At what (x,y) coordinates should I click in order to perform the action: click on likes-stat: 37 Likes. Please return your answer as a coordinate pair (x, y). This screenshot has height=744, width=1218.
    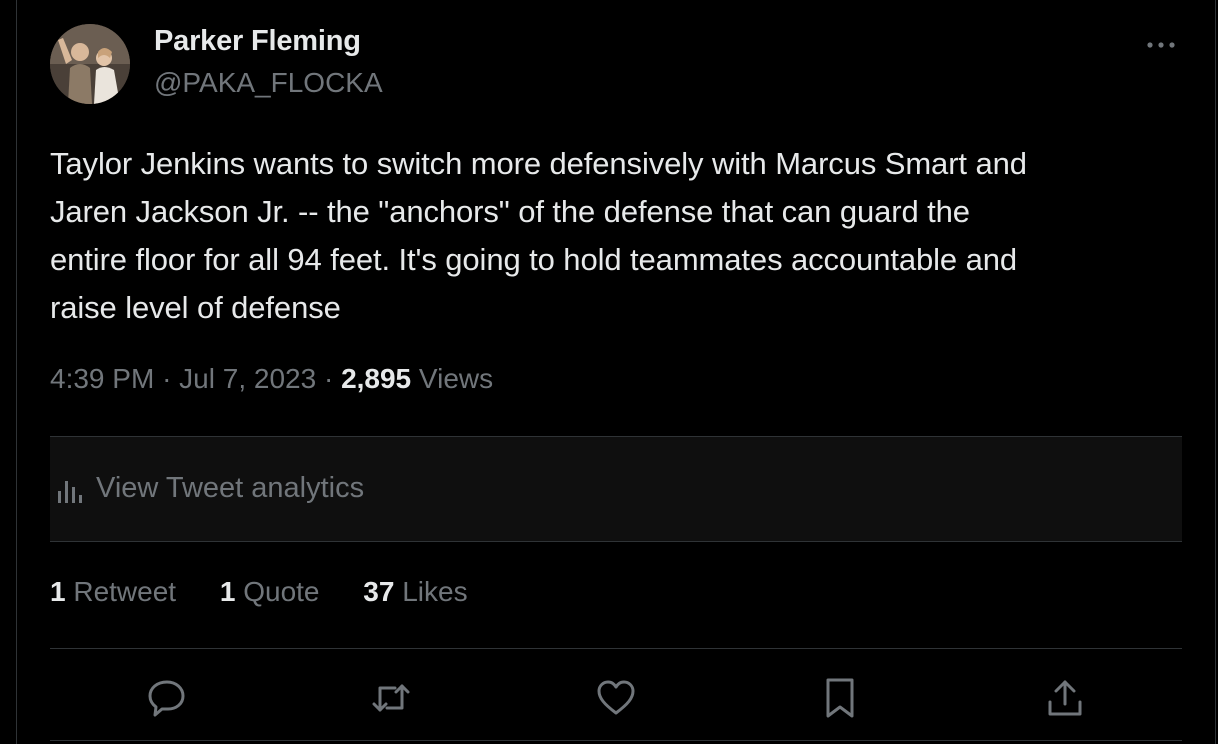
    Looking at the image, I should click on (415, 592).